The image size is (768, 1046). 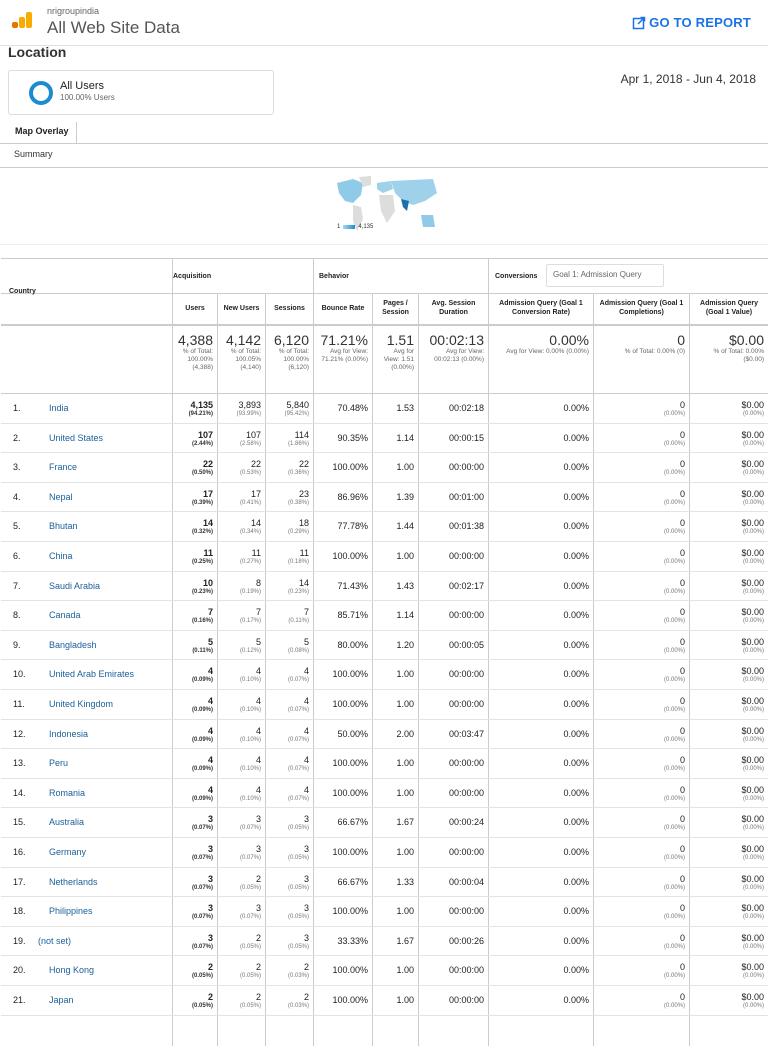 What do you see at coordinates (453, 882) in the screenshot?
I see `cell-duration: 00:00:04` at bounding box center [453, 882].